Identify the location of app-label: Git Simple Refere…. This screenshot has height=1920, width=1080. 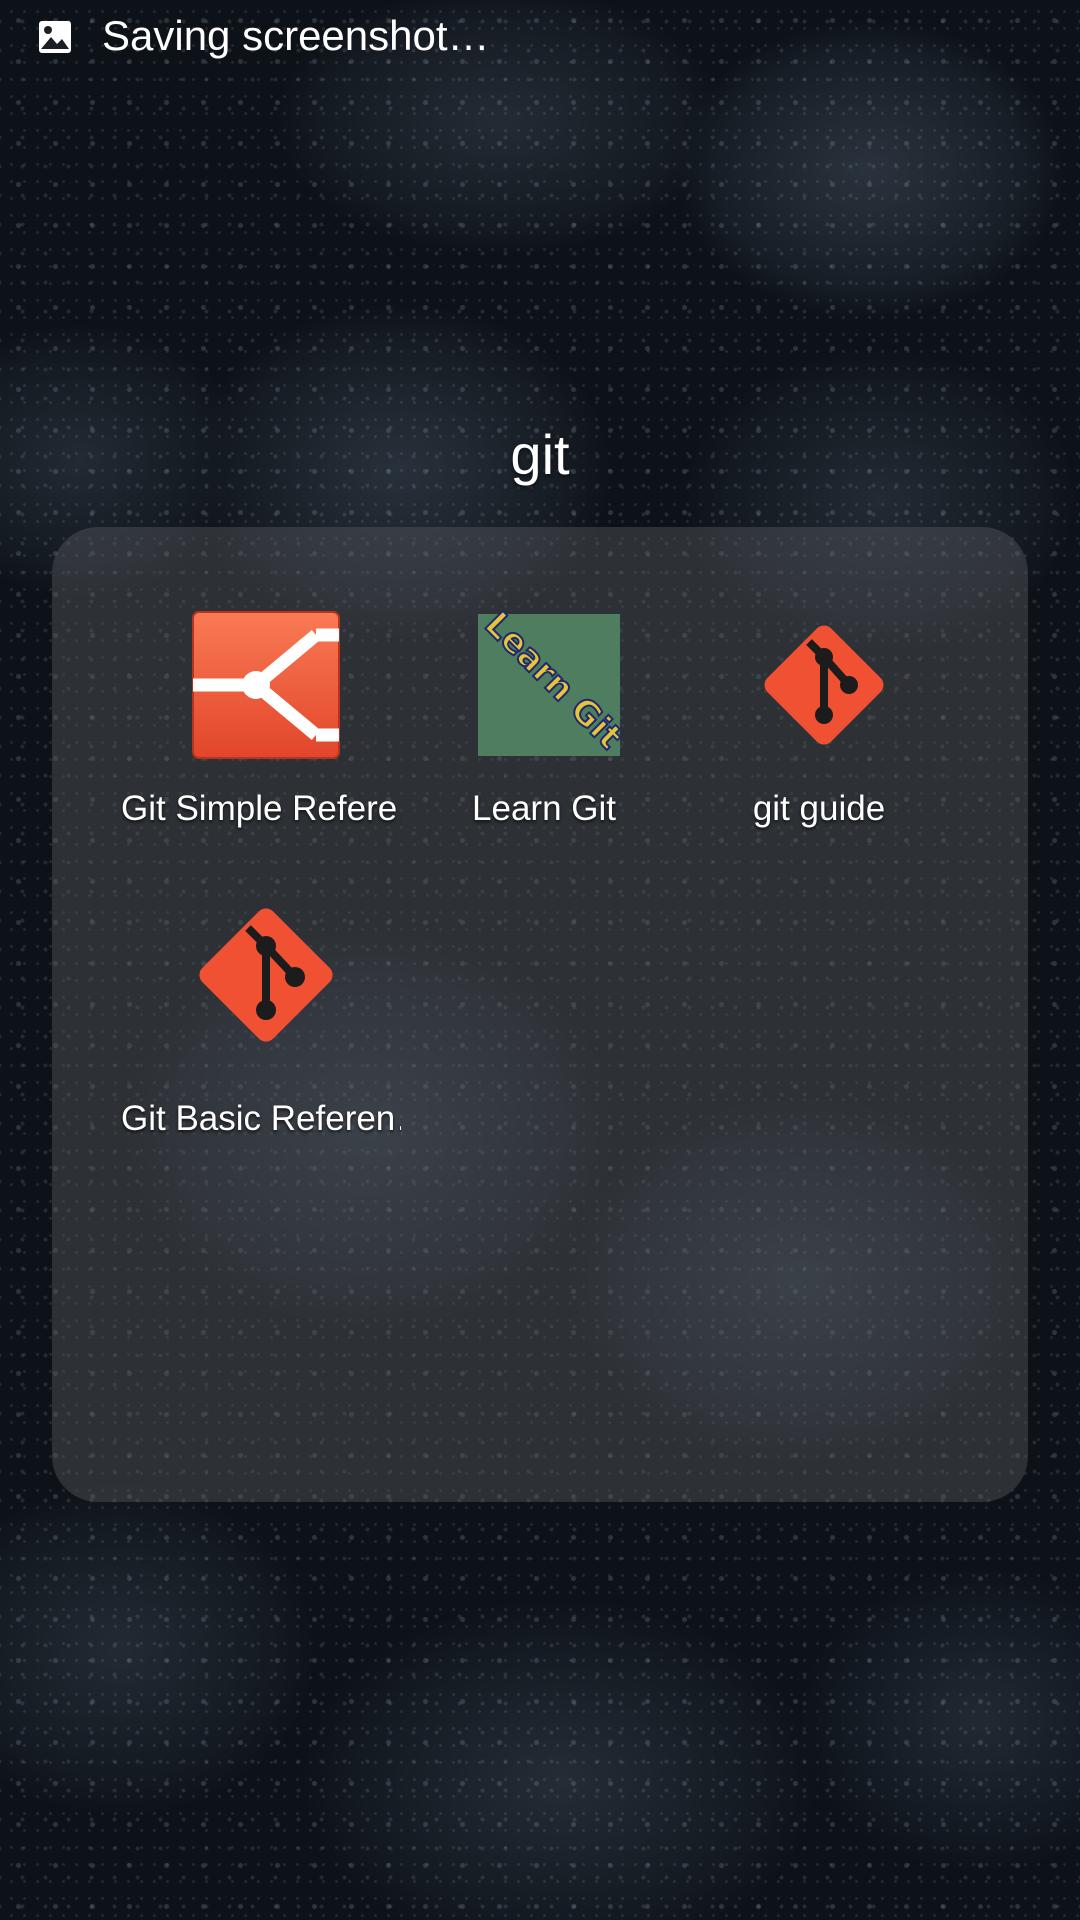
(261, 808).